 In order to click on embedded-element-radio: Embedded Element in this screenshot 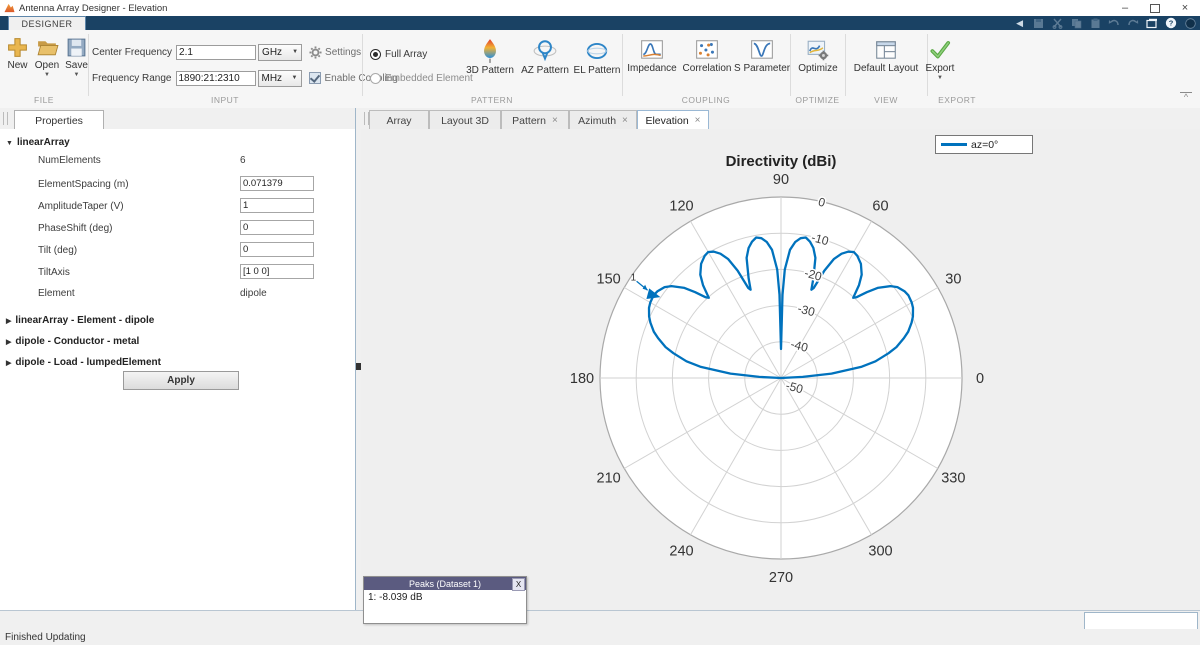, I will do `click(421, 78)`.